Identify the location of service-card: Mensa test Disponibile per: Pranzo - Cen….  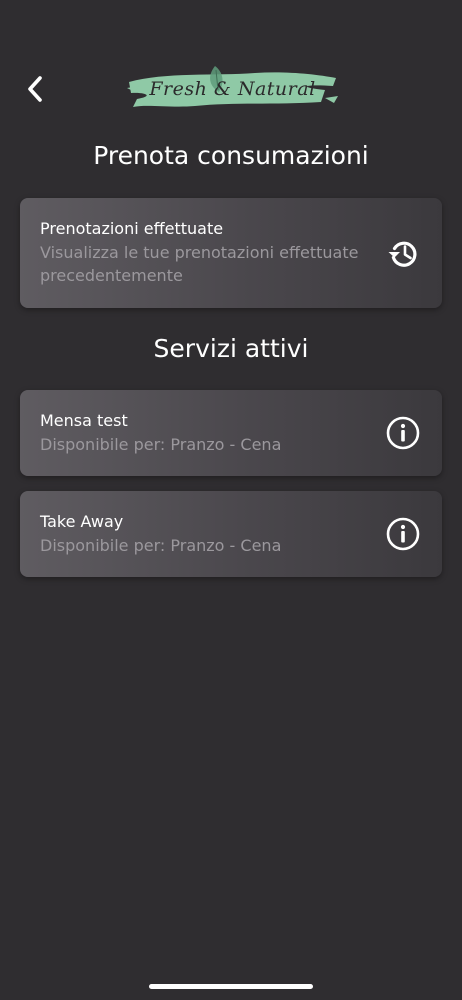
(231, 433).